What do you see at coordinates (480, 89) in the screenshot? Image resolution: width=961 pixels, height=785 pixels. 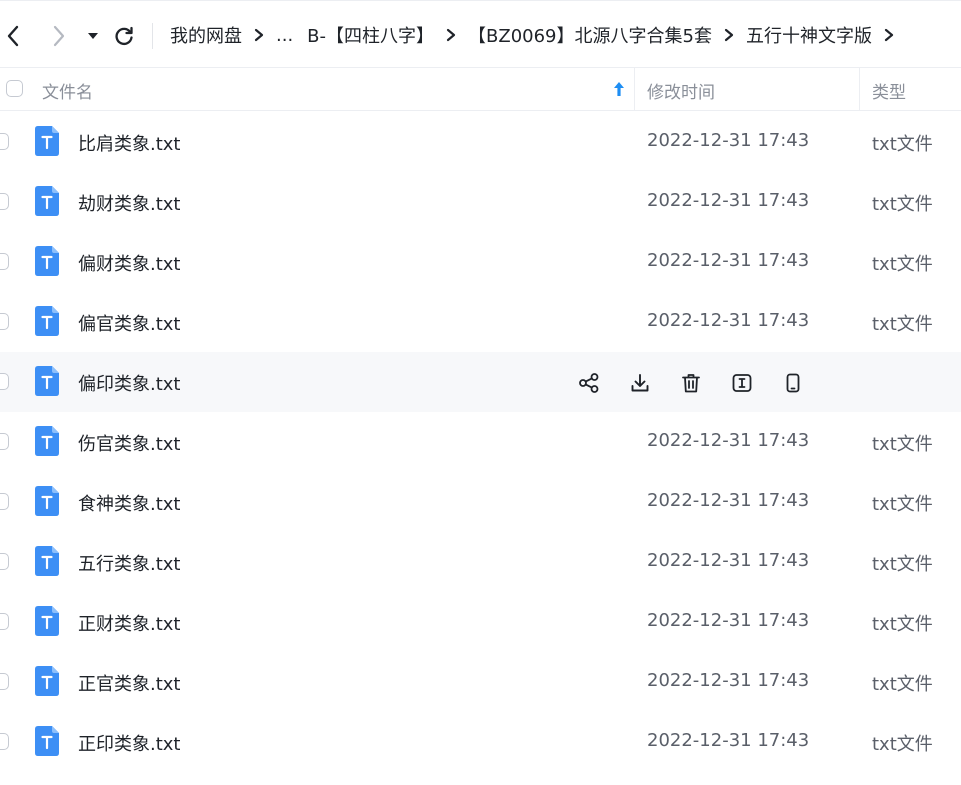 I see `table-header: 文件名 修改时间 类型` at bounding box center [480, 89].